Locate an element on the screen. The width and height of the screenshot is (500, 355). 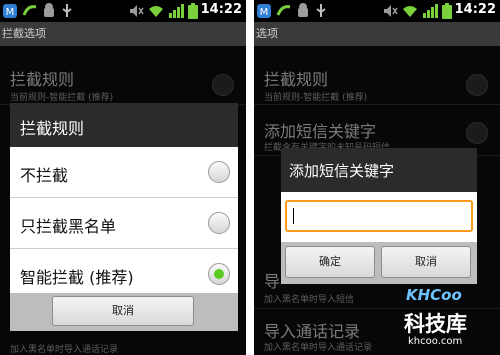
dialog-button-bar: 取消 is located at coordinates (124, 312).